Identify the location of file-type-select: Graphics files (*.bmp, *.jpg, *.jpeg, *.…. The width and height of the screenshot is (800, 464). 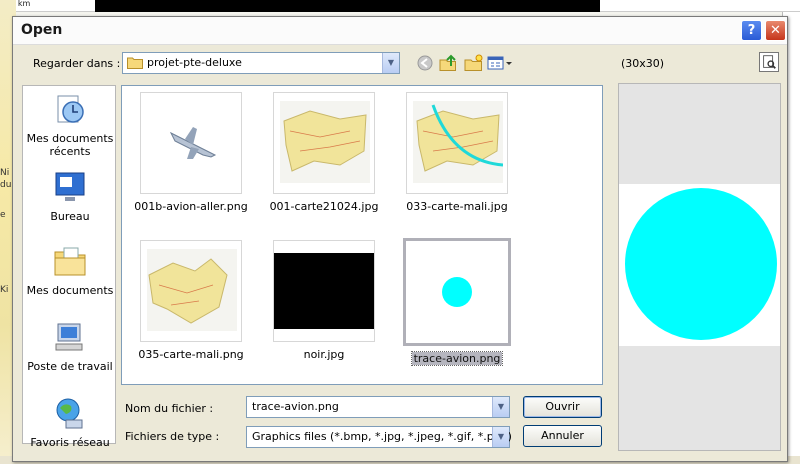
(379, 437).